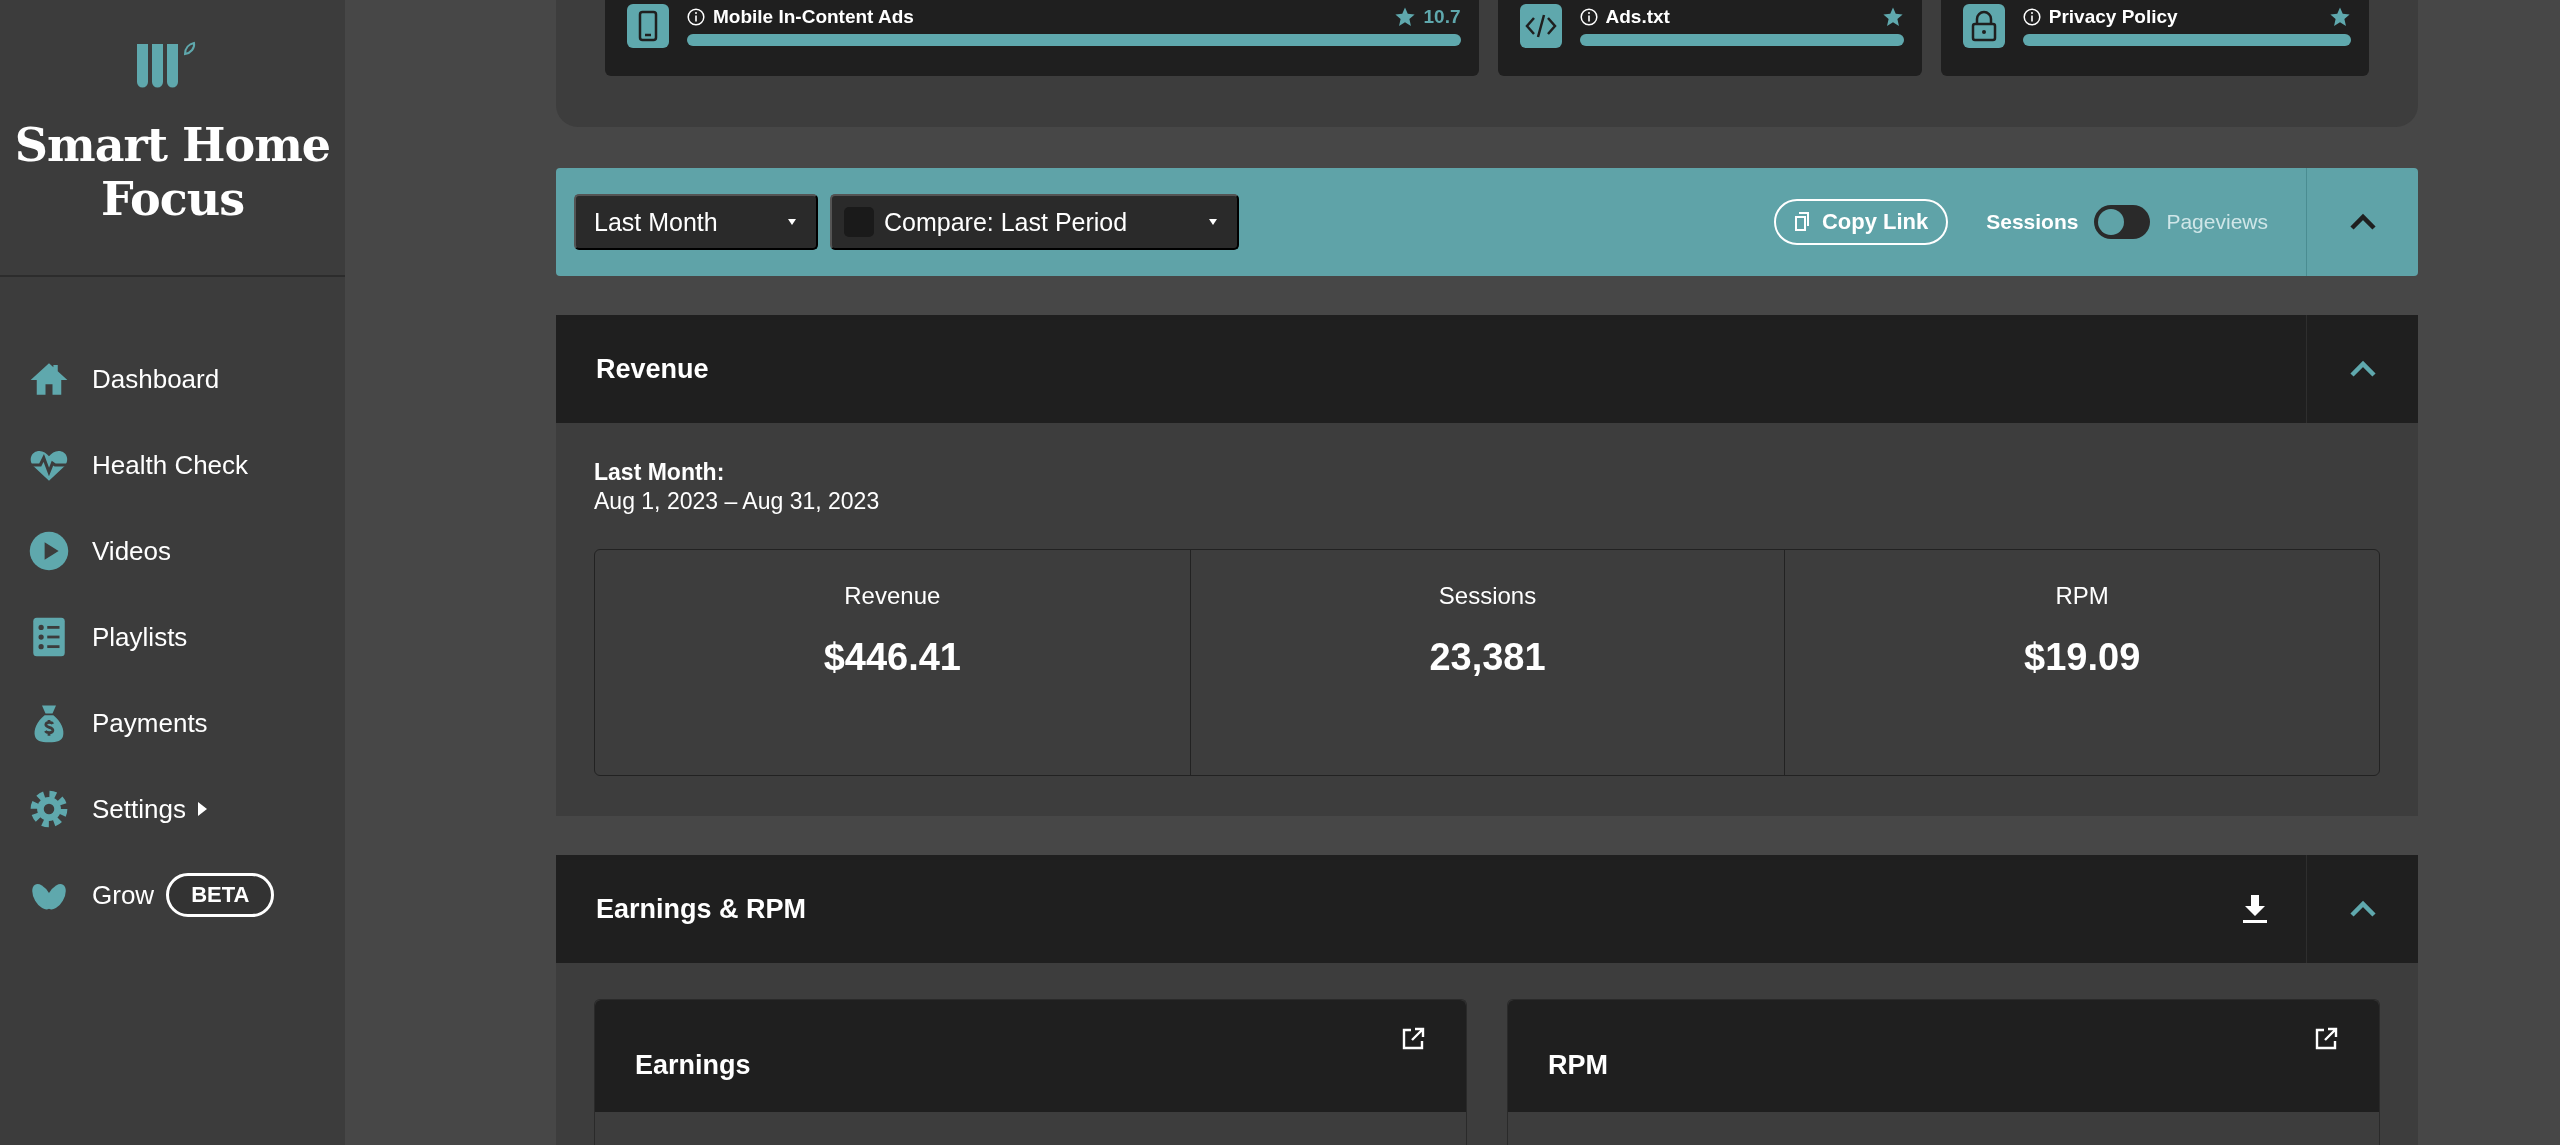 Image resolution: width=2560 pixels, height=1145 pixels. What do you see at coordinates (139, 809) in the screenshot?
I see `nav-link: Settings` at bounding box center [139, 809].